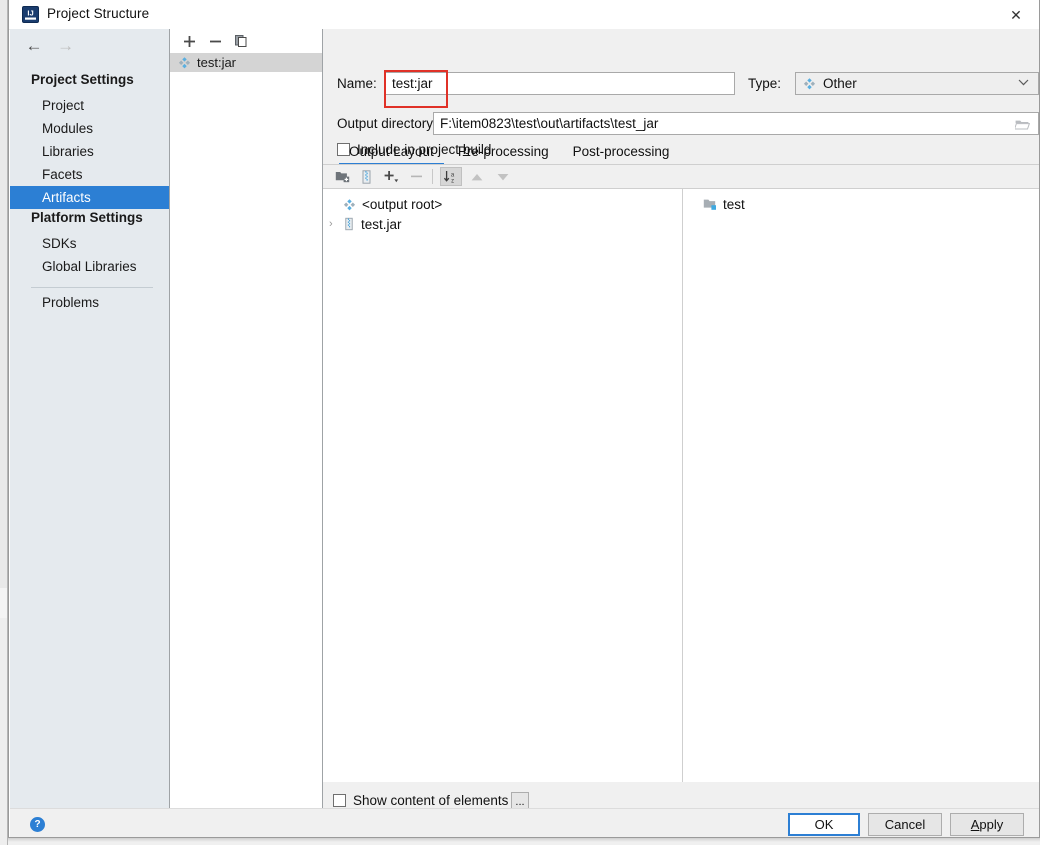 This screenshot has width=1040, height=845. Describe the element at coordinates (765, 83) in the screenshot. I see `type-label: Type:` at that location.